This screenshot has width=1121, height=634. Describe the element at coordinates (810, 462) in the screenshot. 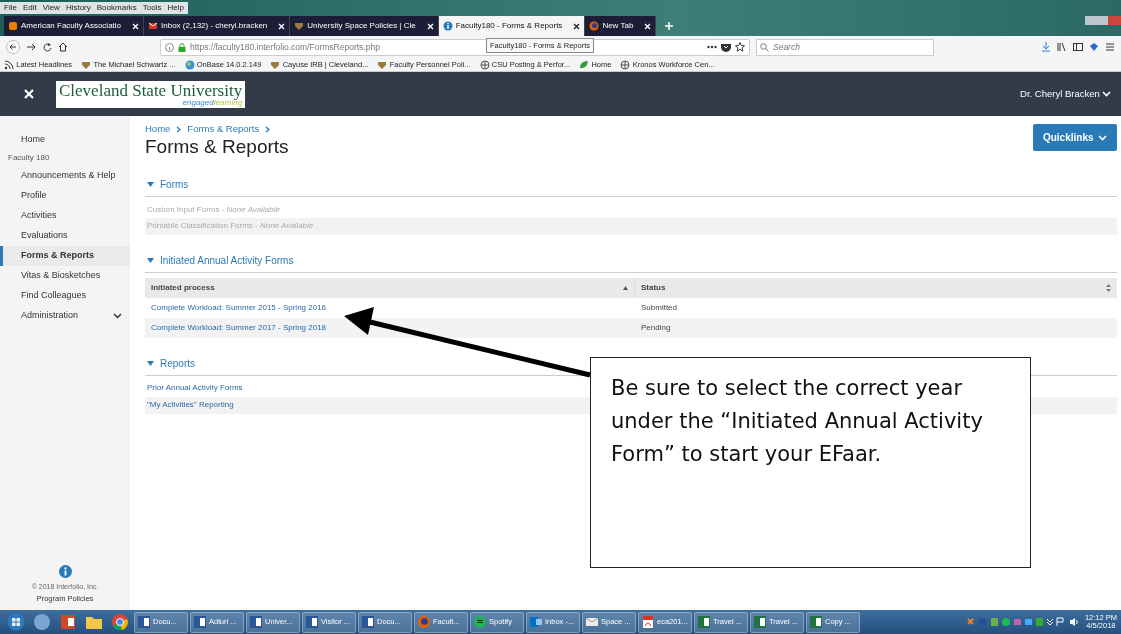

I see `callout-text: Be sure to select the correct year under the “Initiated Annual Activity Form” to start your EFaar.` at that location.